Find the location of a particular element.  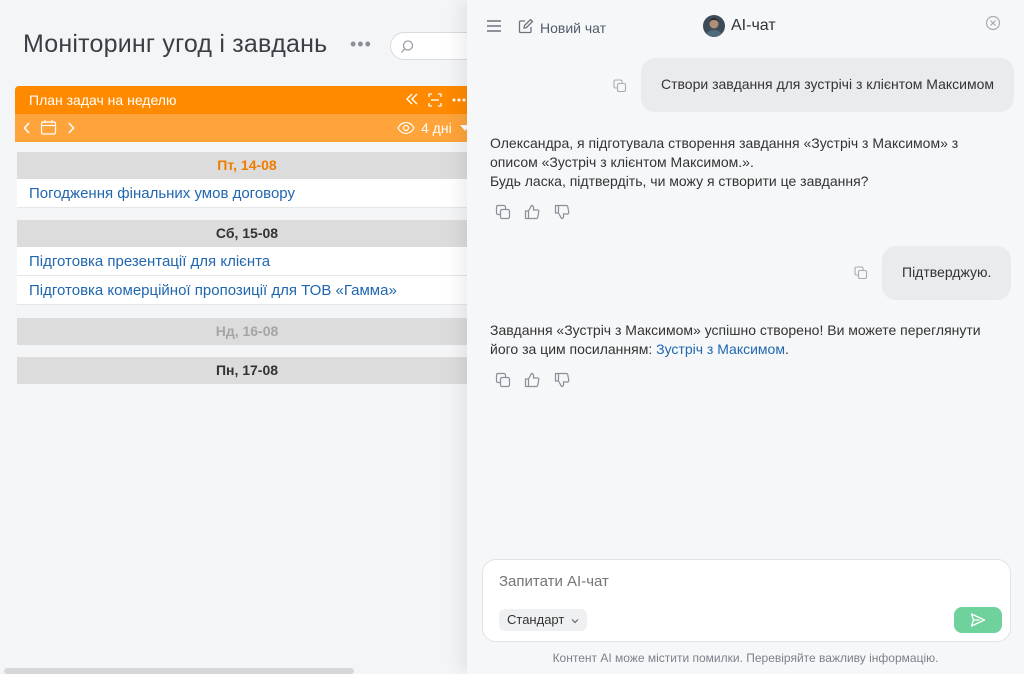

search-icon is located at coordinates (407, 46).